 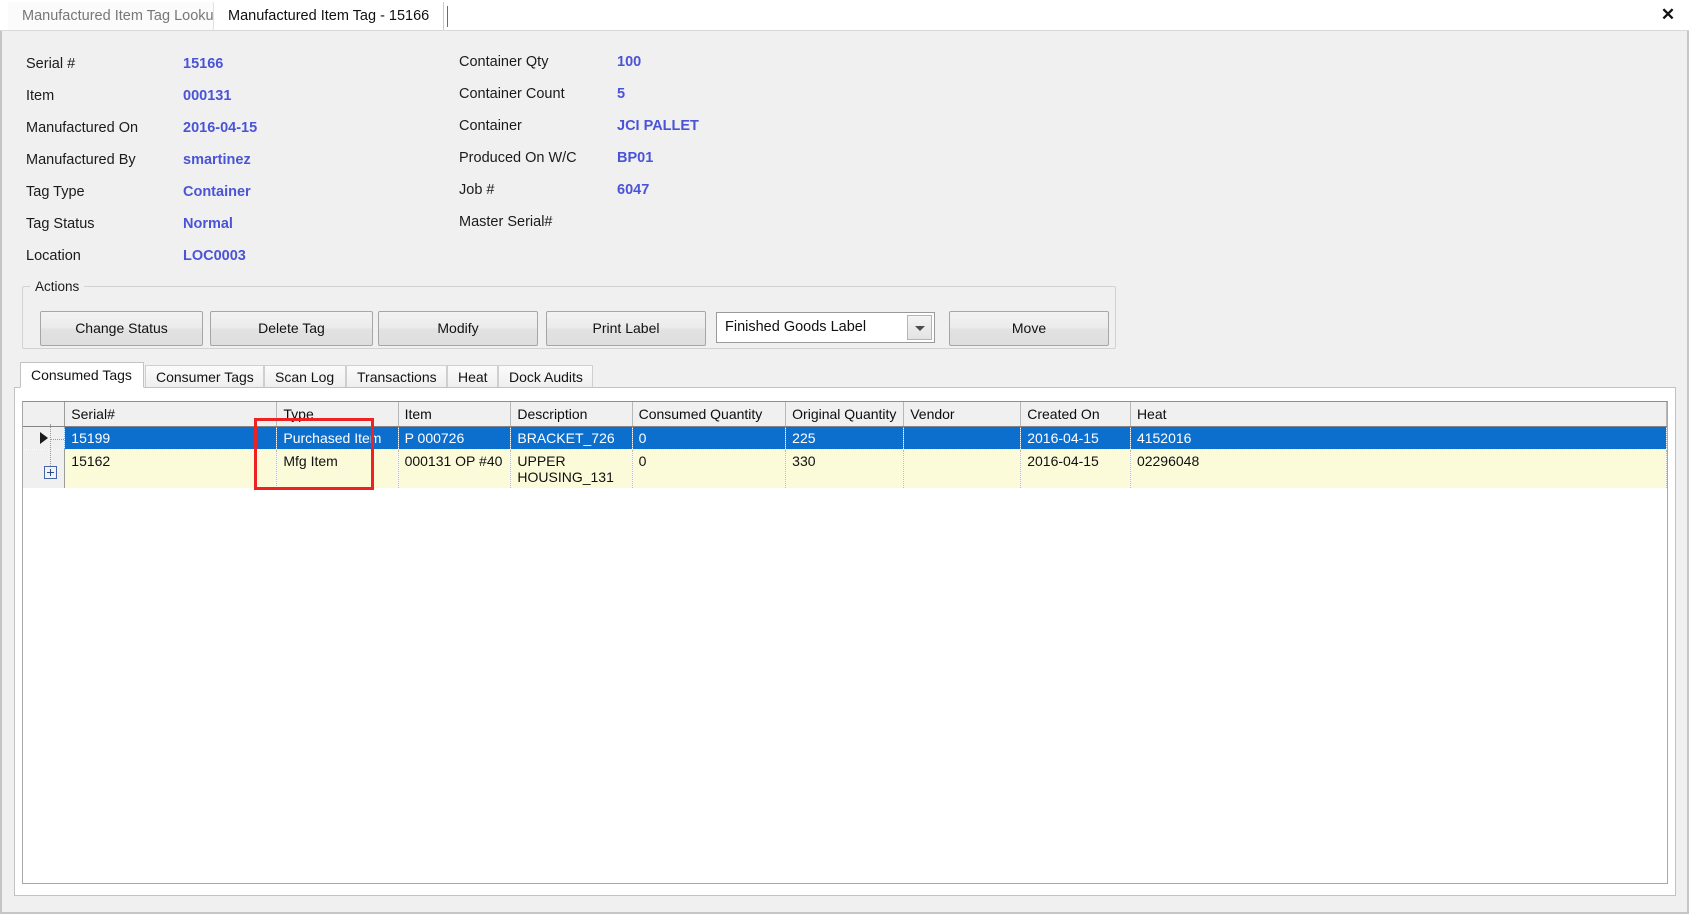 What do you see at coordinates (60, 224) in the screenshot?
I see `field-label-tag-status: Tag Status` at bounding box center [60, 224].